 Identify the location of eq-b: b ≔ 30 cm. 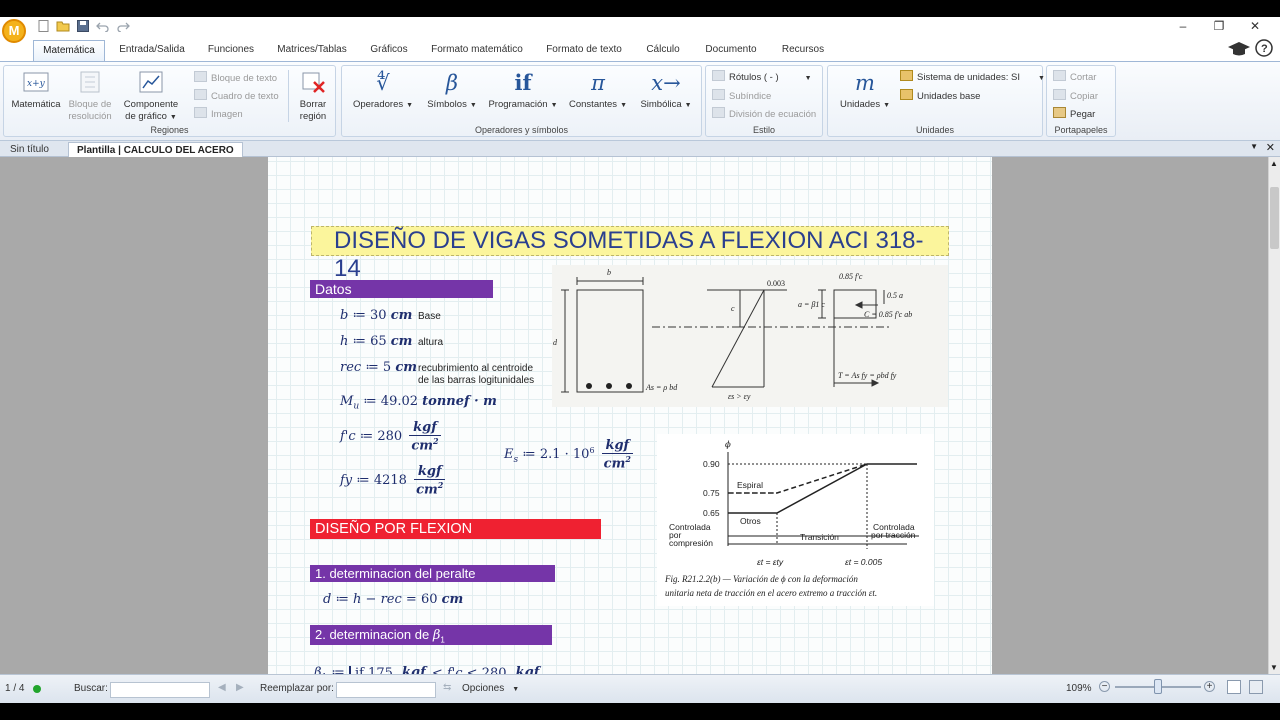
(376, 315).